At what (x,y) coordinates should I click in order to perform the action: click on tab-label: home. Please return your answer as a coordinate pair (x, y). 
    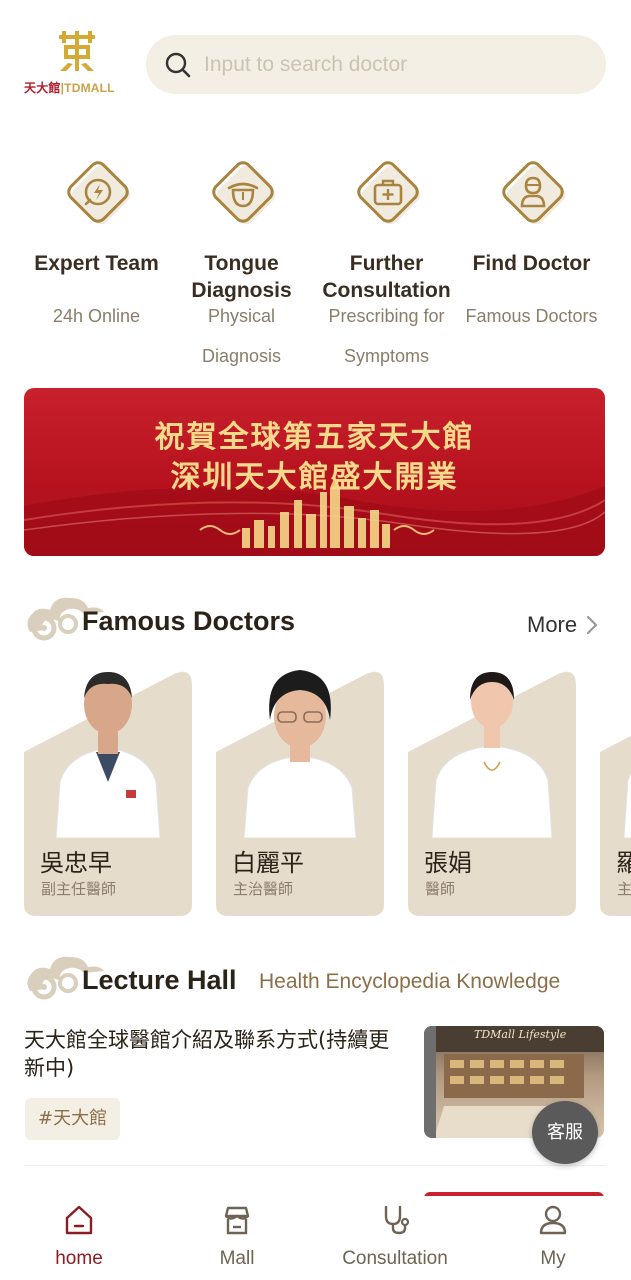
    Looking at the image, I should click on (79, 1258).